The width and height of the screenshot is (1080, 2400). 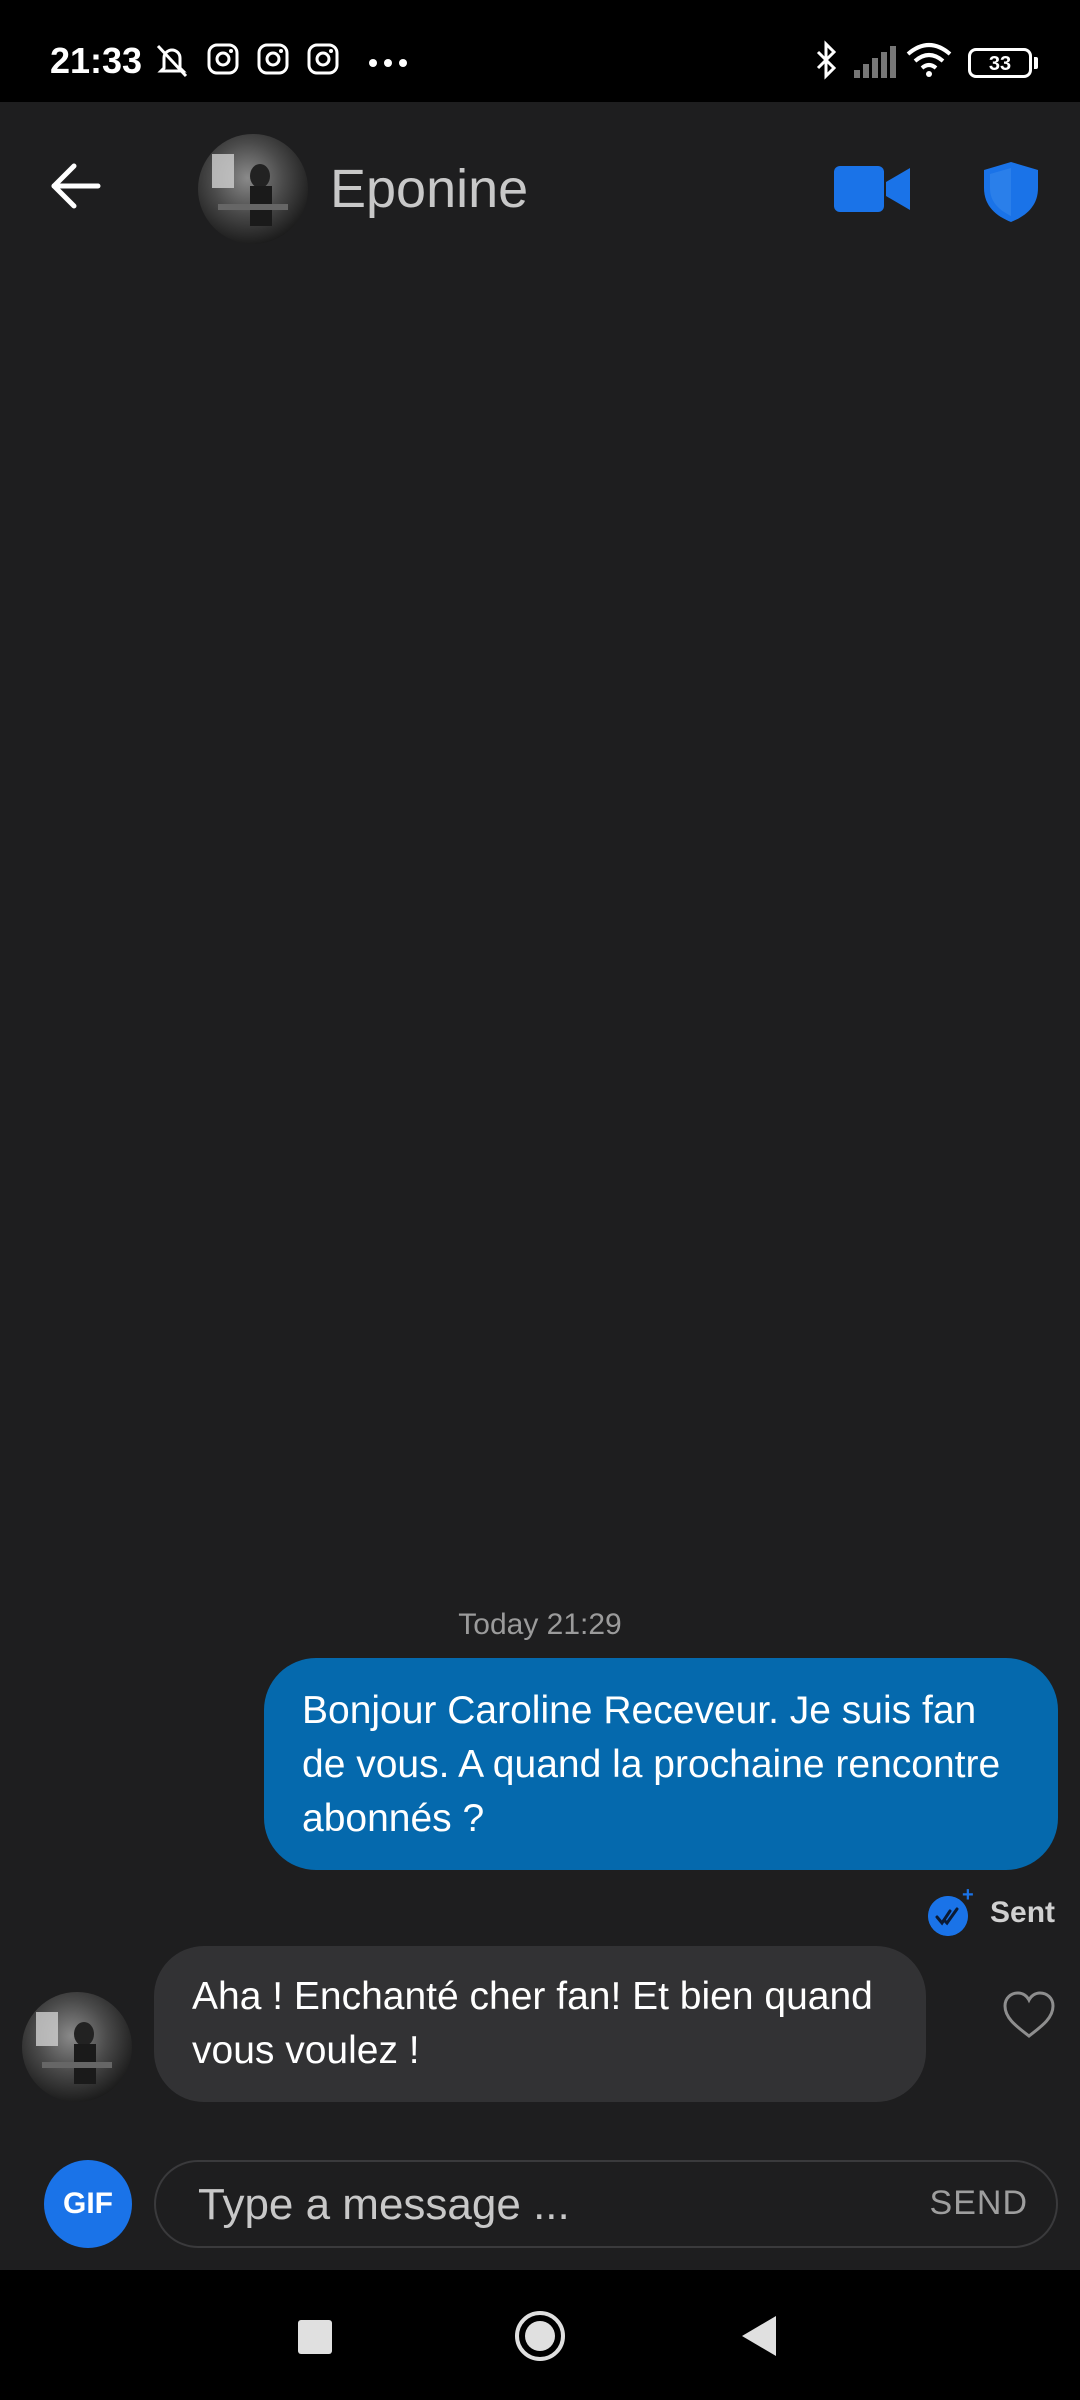 I want to click on message-input-field: SEND, so click(x=606, y=2204).